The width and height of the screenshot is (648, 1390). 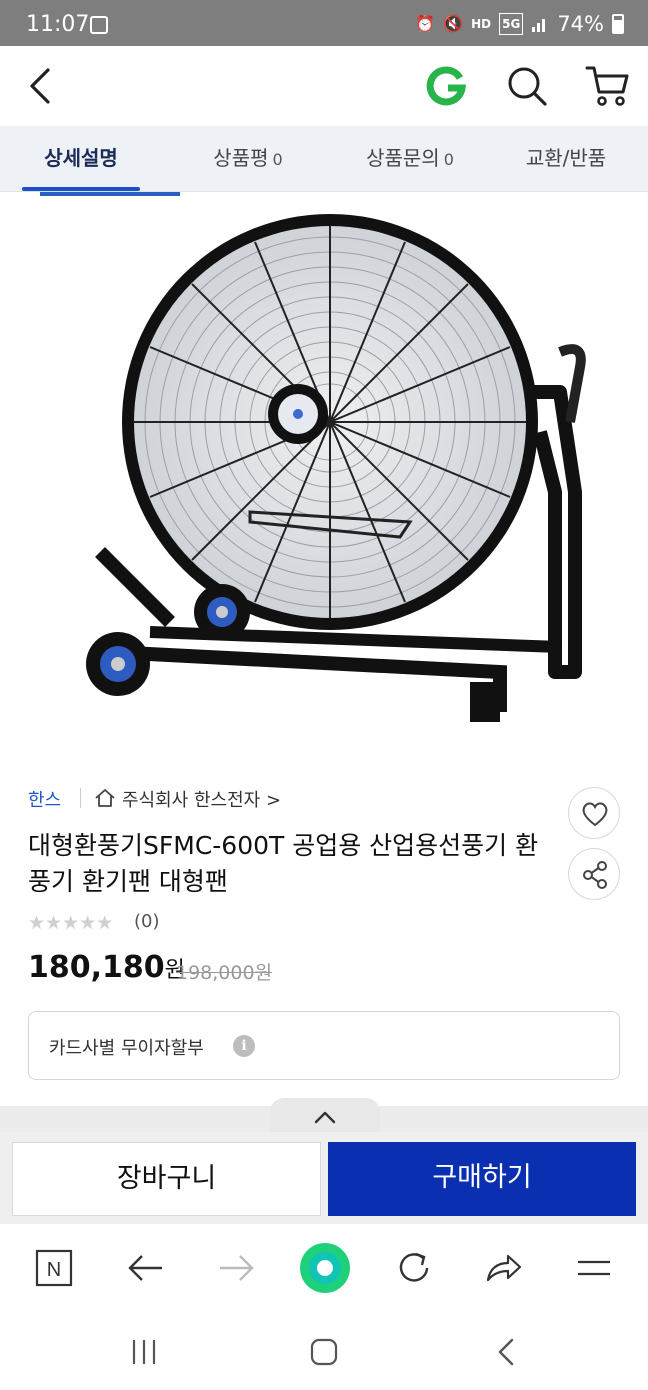 I want to click on buy-now-button: 구매하기, so click(x=482, y=1179).